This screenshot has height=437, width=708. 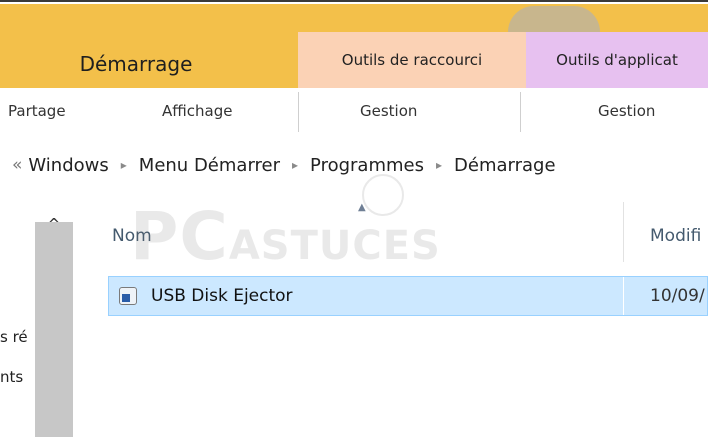 What do you see at coordinates (362, 207) in the screenshot?
I see `sort-ascending-icon: ▲` at bounding box center [362, 207].